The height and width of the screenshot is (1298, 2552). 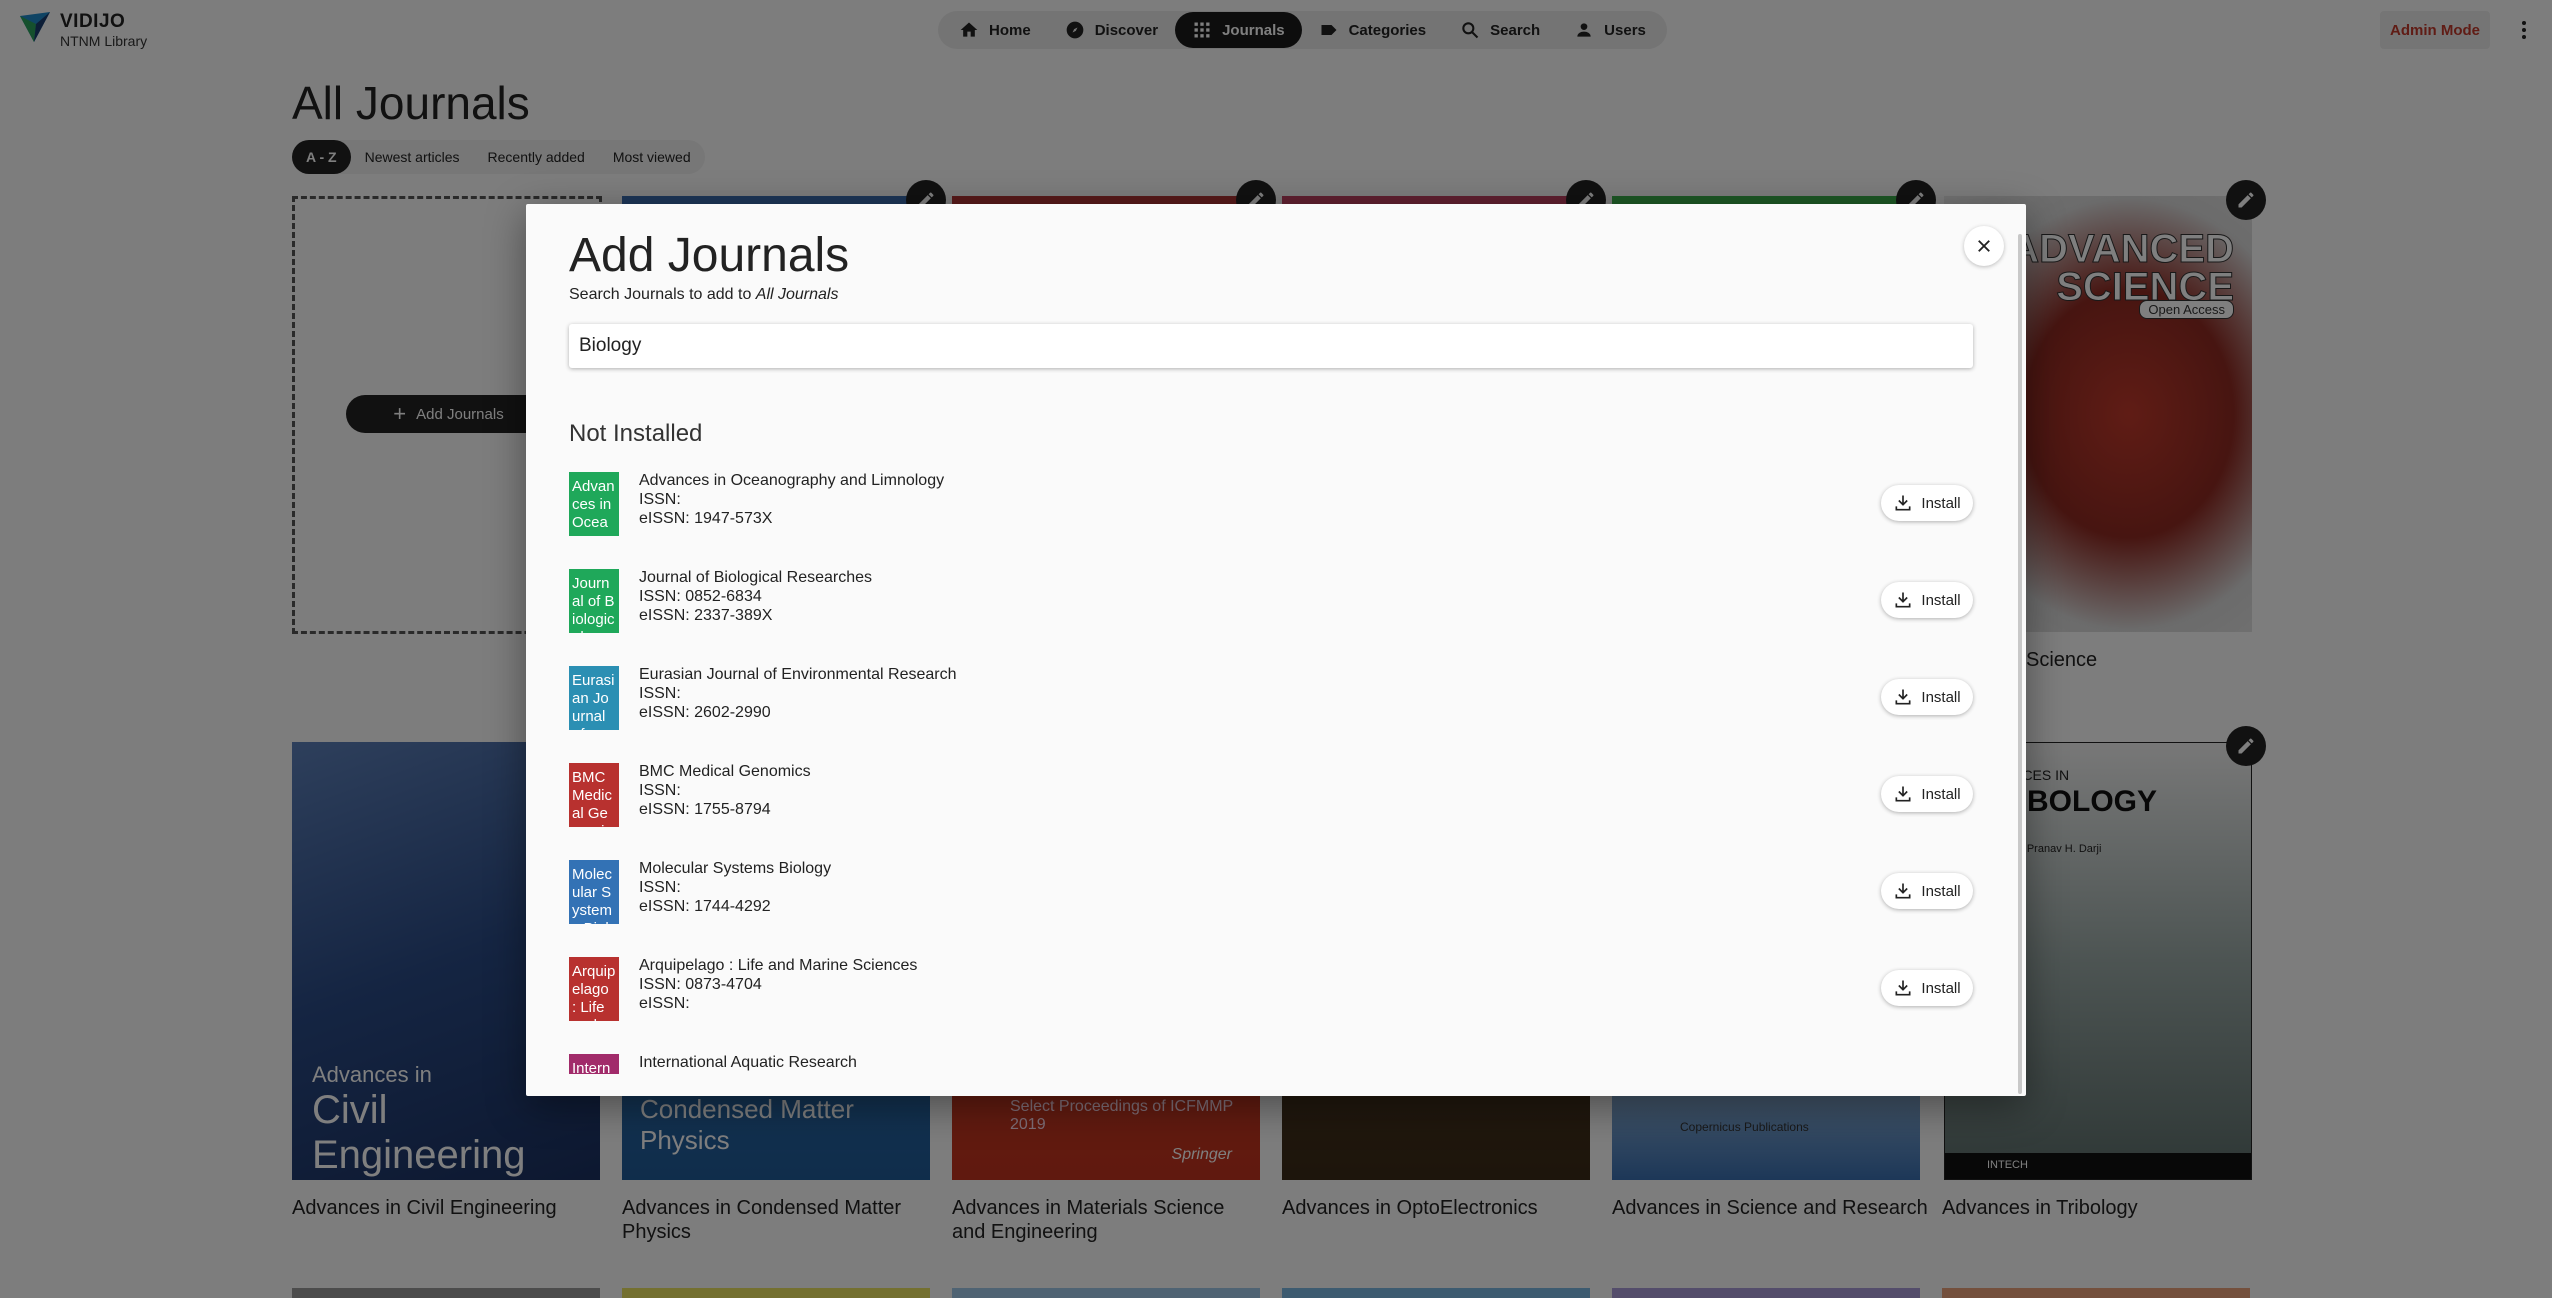 What do you see at coordinates (709, 255) in the screenshot?
I see `dialog-title: Add Journals` at bounding box center [709, 255].